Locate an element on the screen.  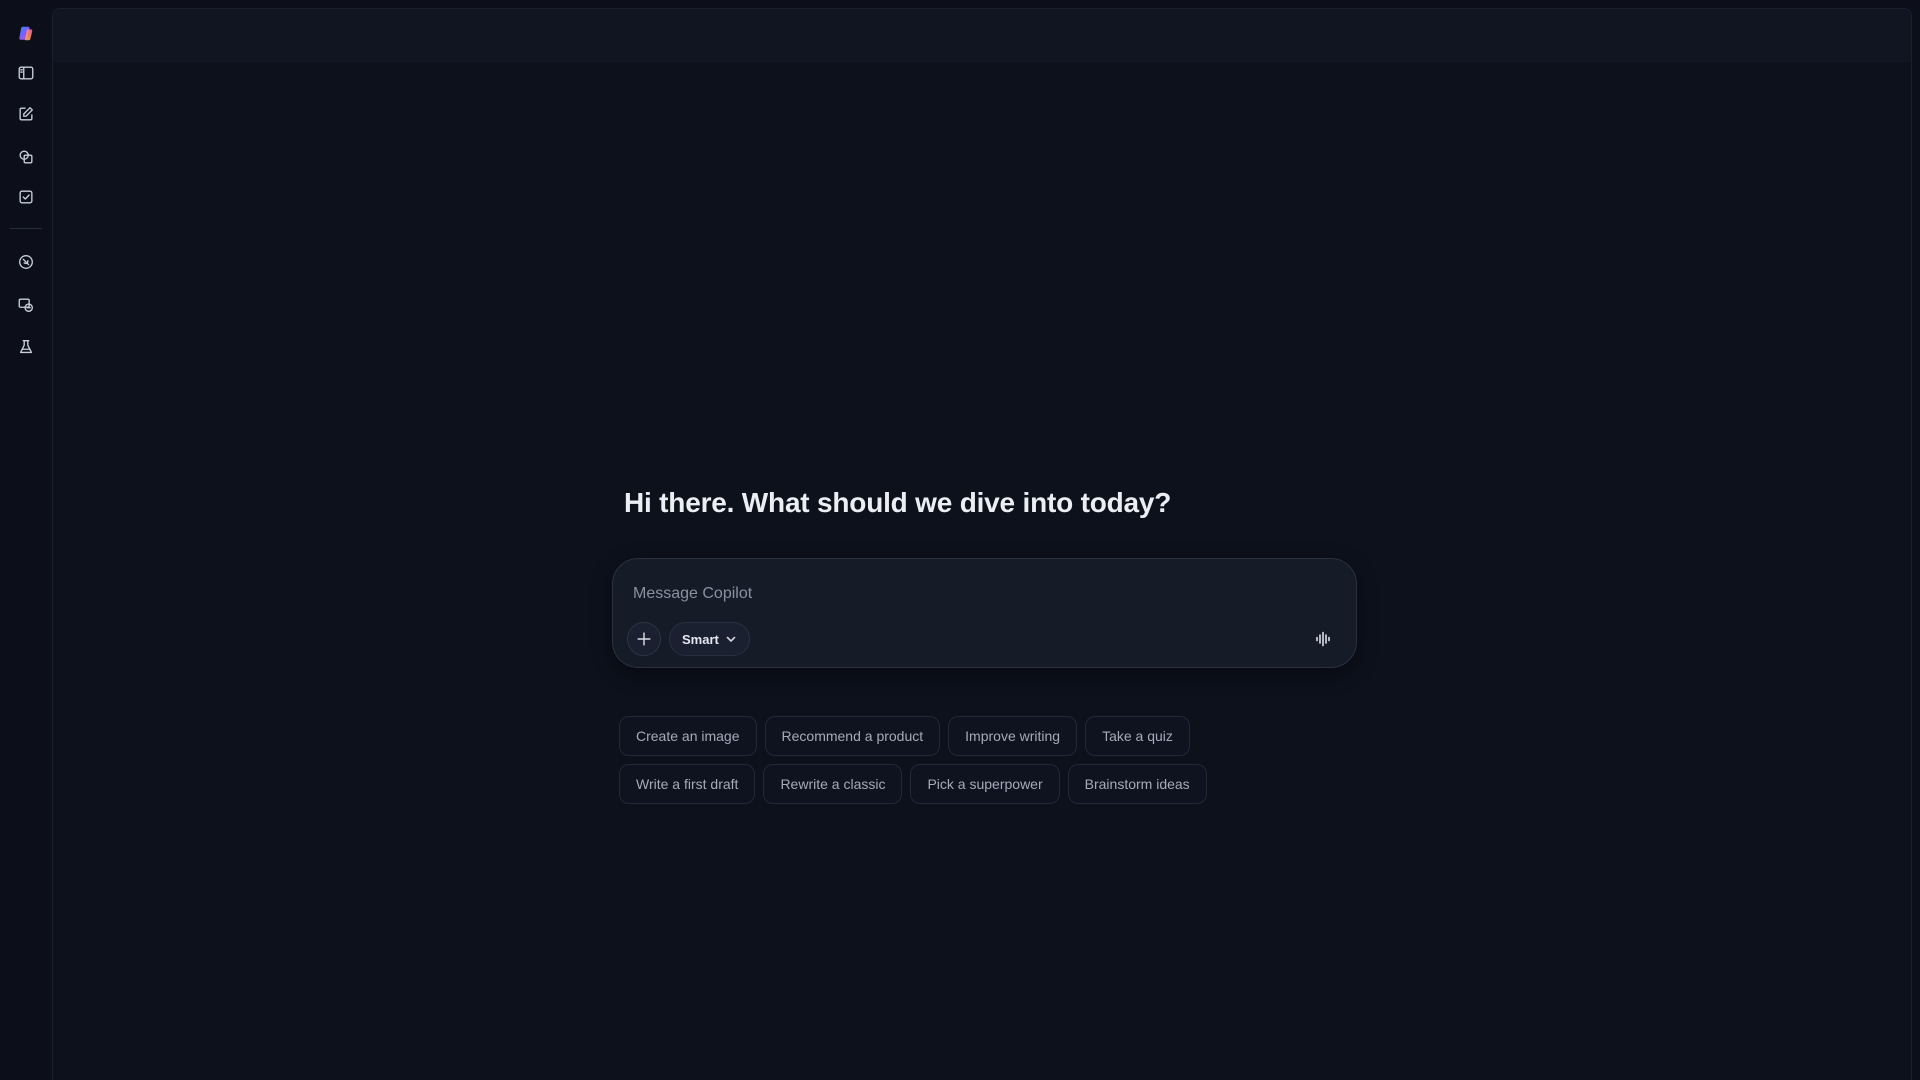
plus-icon is located at coordinates (644, 639).